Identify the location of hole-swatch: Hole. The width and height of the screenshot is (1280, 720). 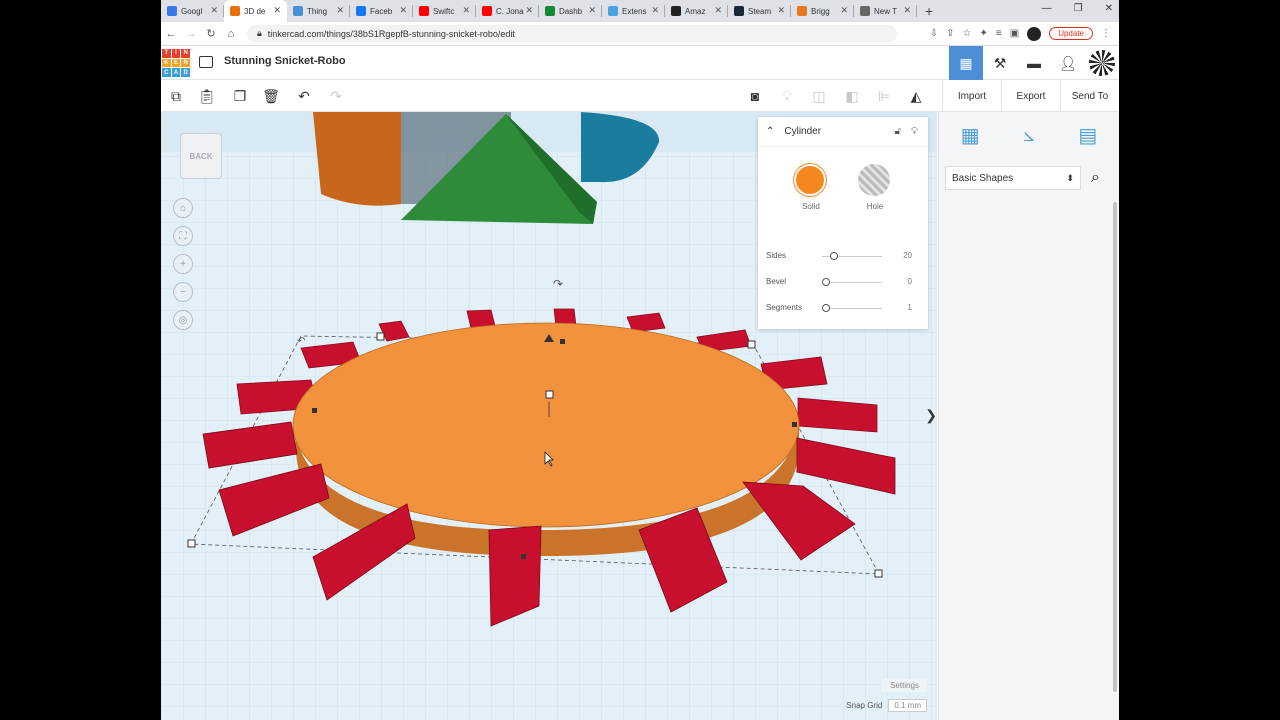
(875, 187).